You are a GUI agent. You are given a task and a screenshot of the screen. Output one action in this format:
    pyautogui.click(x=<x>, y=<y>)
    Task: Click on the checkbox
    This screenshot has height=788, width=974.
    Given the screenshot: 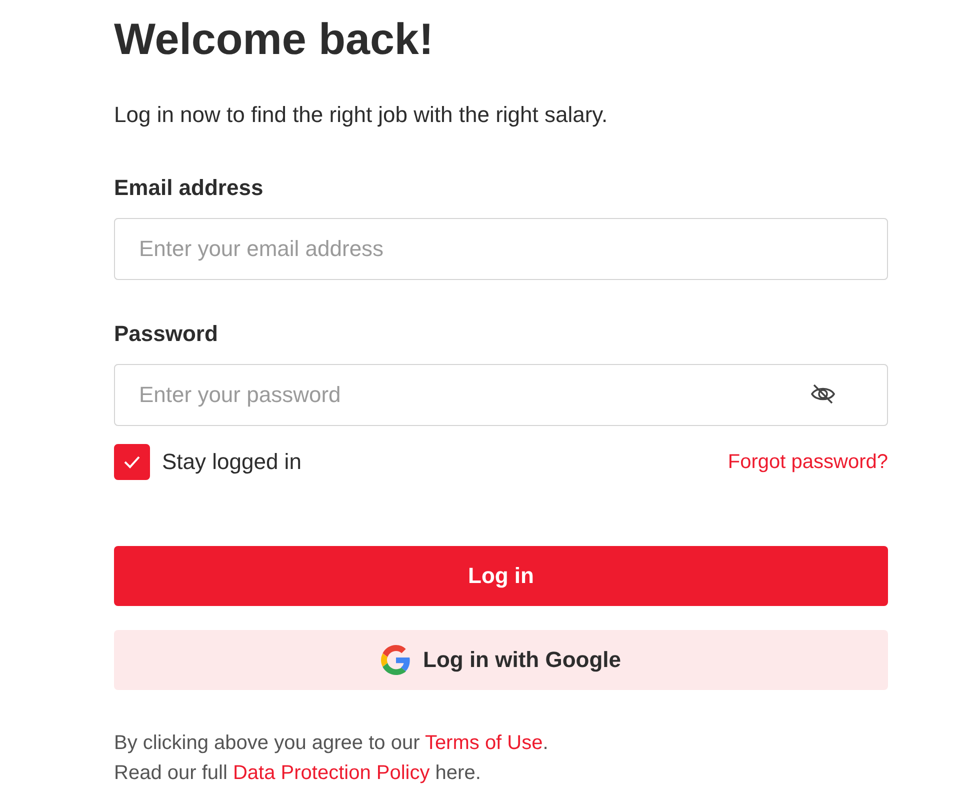 What is the action you would take?
    pyautogui.click(x=132, y=462)
    